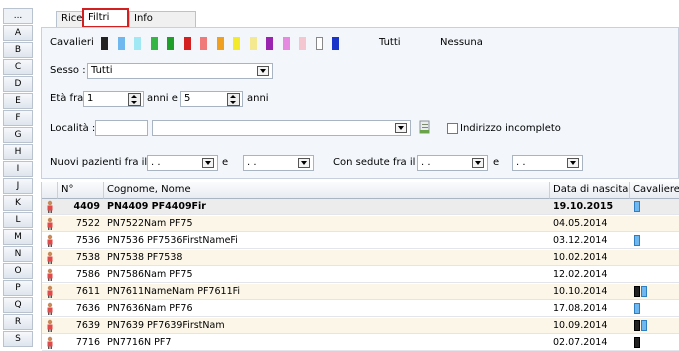 The height and width of the screenshot is (351, 679). Describe the element at coordinates (139, 342) in the screenshot. I see `row-name: PN7716N PF7` at that location.